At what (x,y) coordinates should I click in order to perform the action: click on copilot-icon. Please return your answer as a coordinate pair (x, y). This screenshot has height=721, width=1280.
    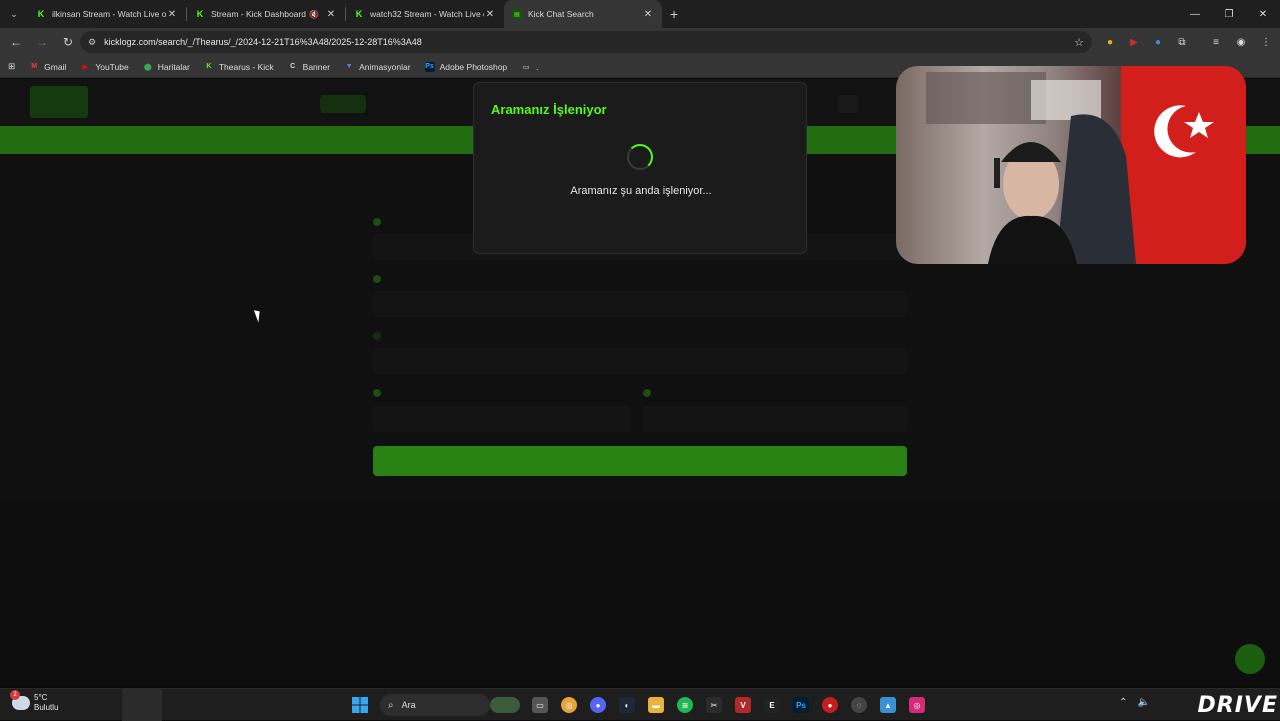
    Looking at the image, I should click on (505, 705).